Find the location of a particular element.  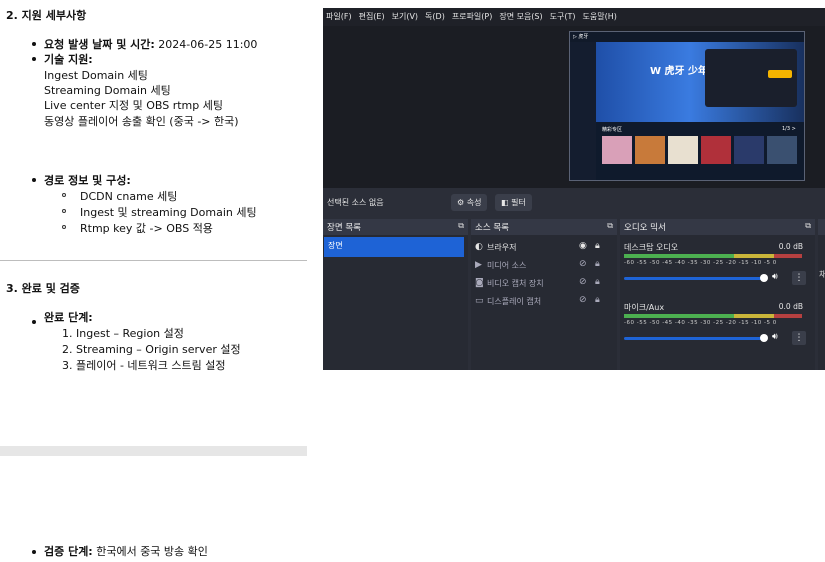

properties-button: ⚙ 속성 is located at coordinates (469, 202).